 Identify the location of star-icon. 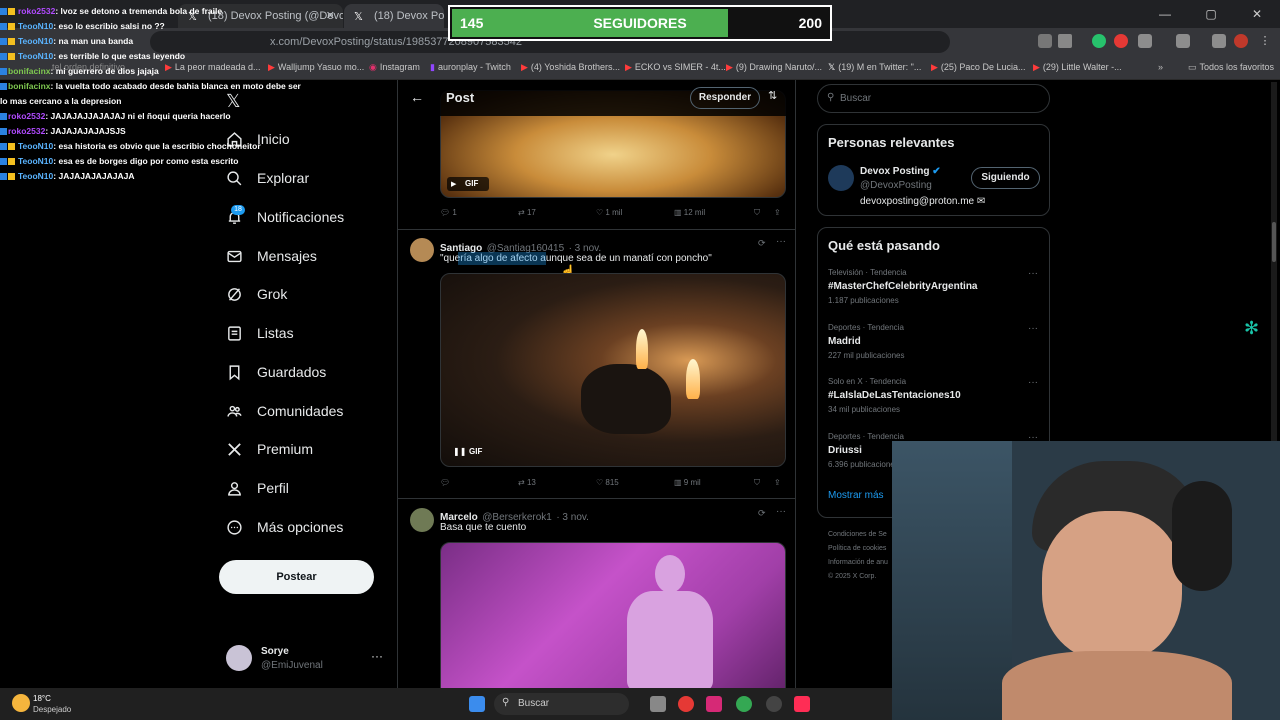
(1065, 41).